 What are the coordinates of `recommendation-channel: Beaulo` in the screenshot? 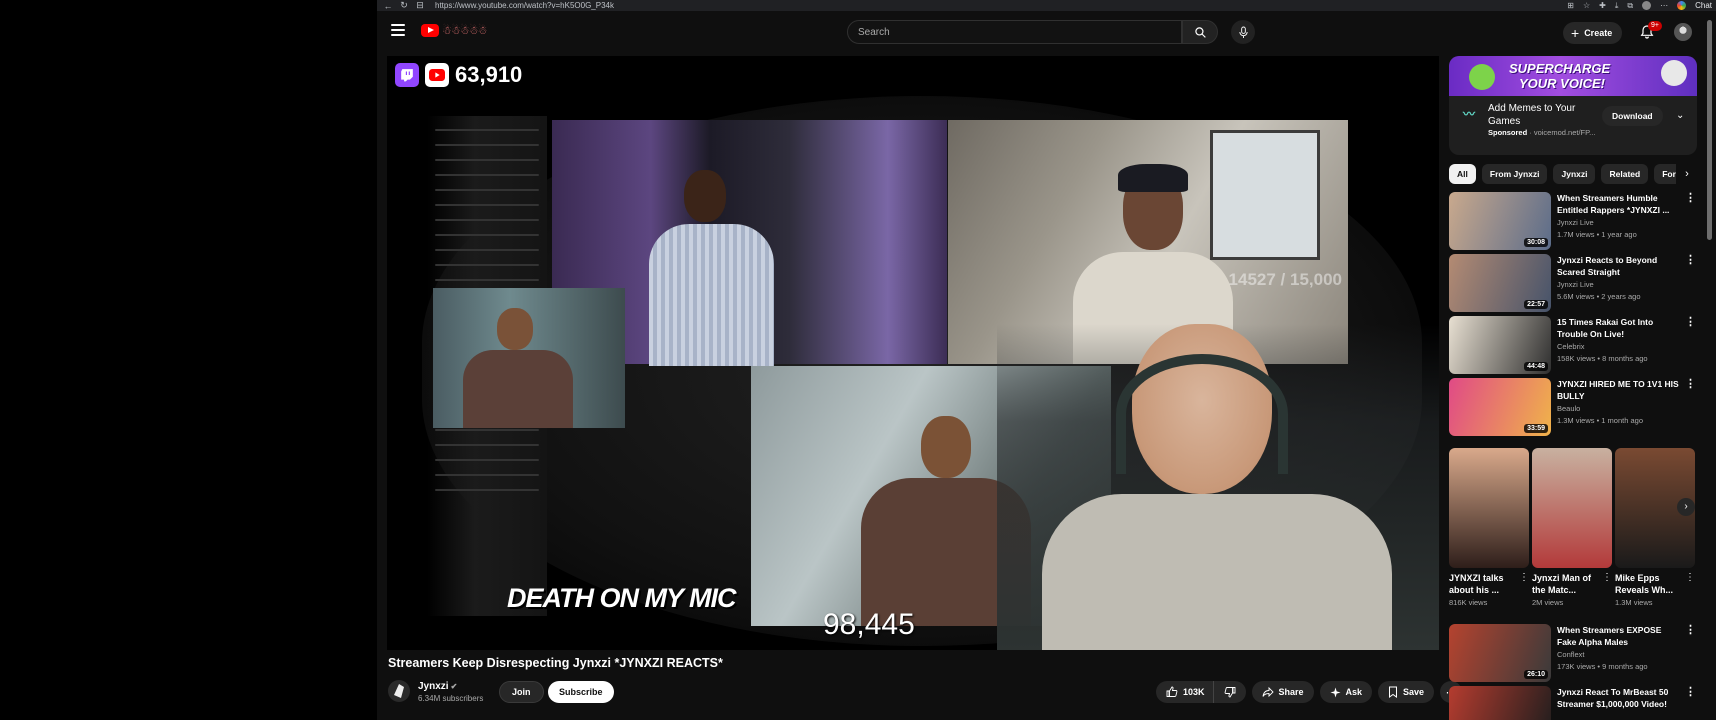 It's located at (1568, 408).